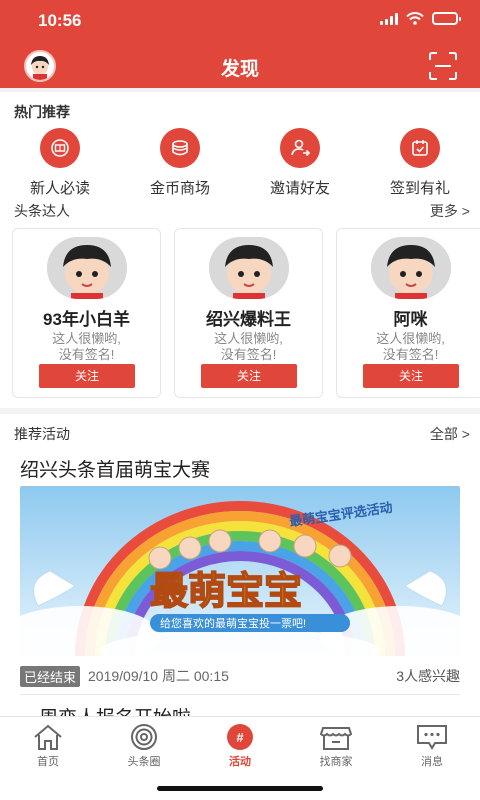 The width and height of the screenshot is (480, 800). I want to click on quick-label: 新人必读, so click(59, 188).